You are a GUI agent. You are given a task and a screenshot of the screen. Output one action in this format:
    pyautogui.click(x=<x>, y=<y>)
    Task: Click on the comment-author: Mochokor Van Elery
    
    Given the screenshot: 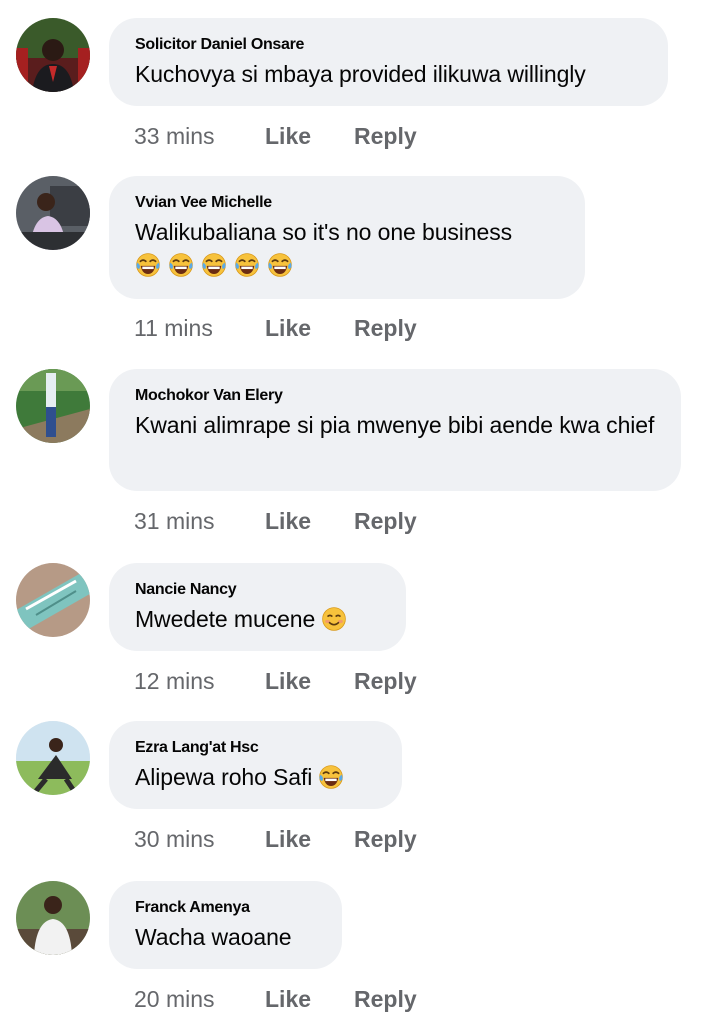 What is the action you would take?
    pyautogui.click(x=395, y=396)
    